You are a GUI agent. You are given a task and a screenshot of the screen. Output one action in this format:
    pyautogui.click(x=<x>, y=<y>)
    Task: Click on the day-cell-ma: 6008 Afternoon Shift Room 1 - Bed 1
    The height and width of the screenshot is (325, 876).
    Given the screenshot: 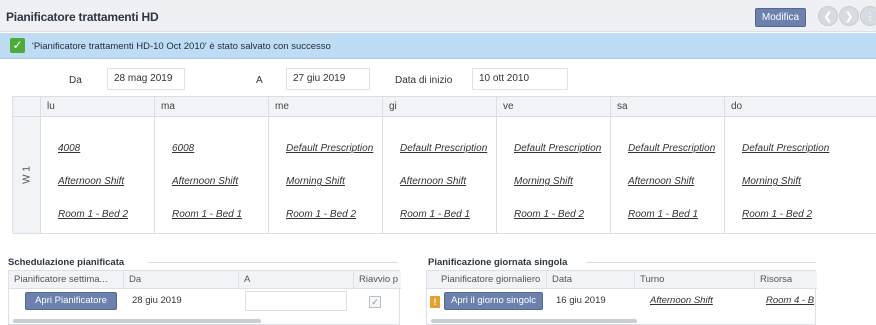 What is the action you would take?
    pyautogui.click(x=212, y=175)
    